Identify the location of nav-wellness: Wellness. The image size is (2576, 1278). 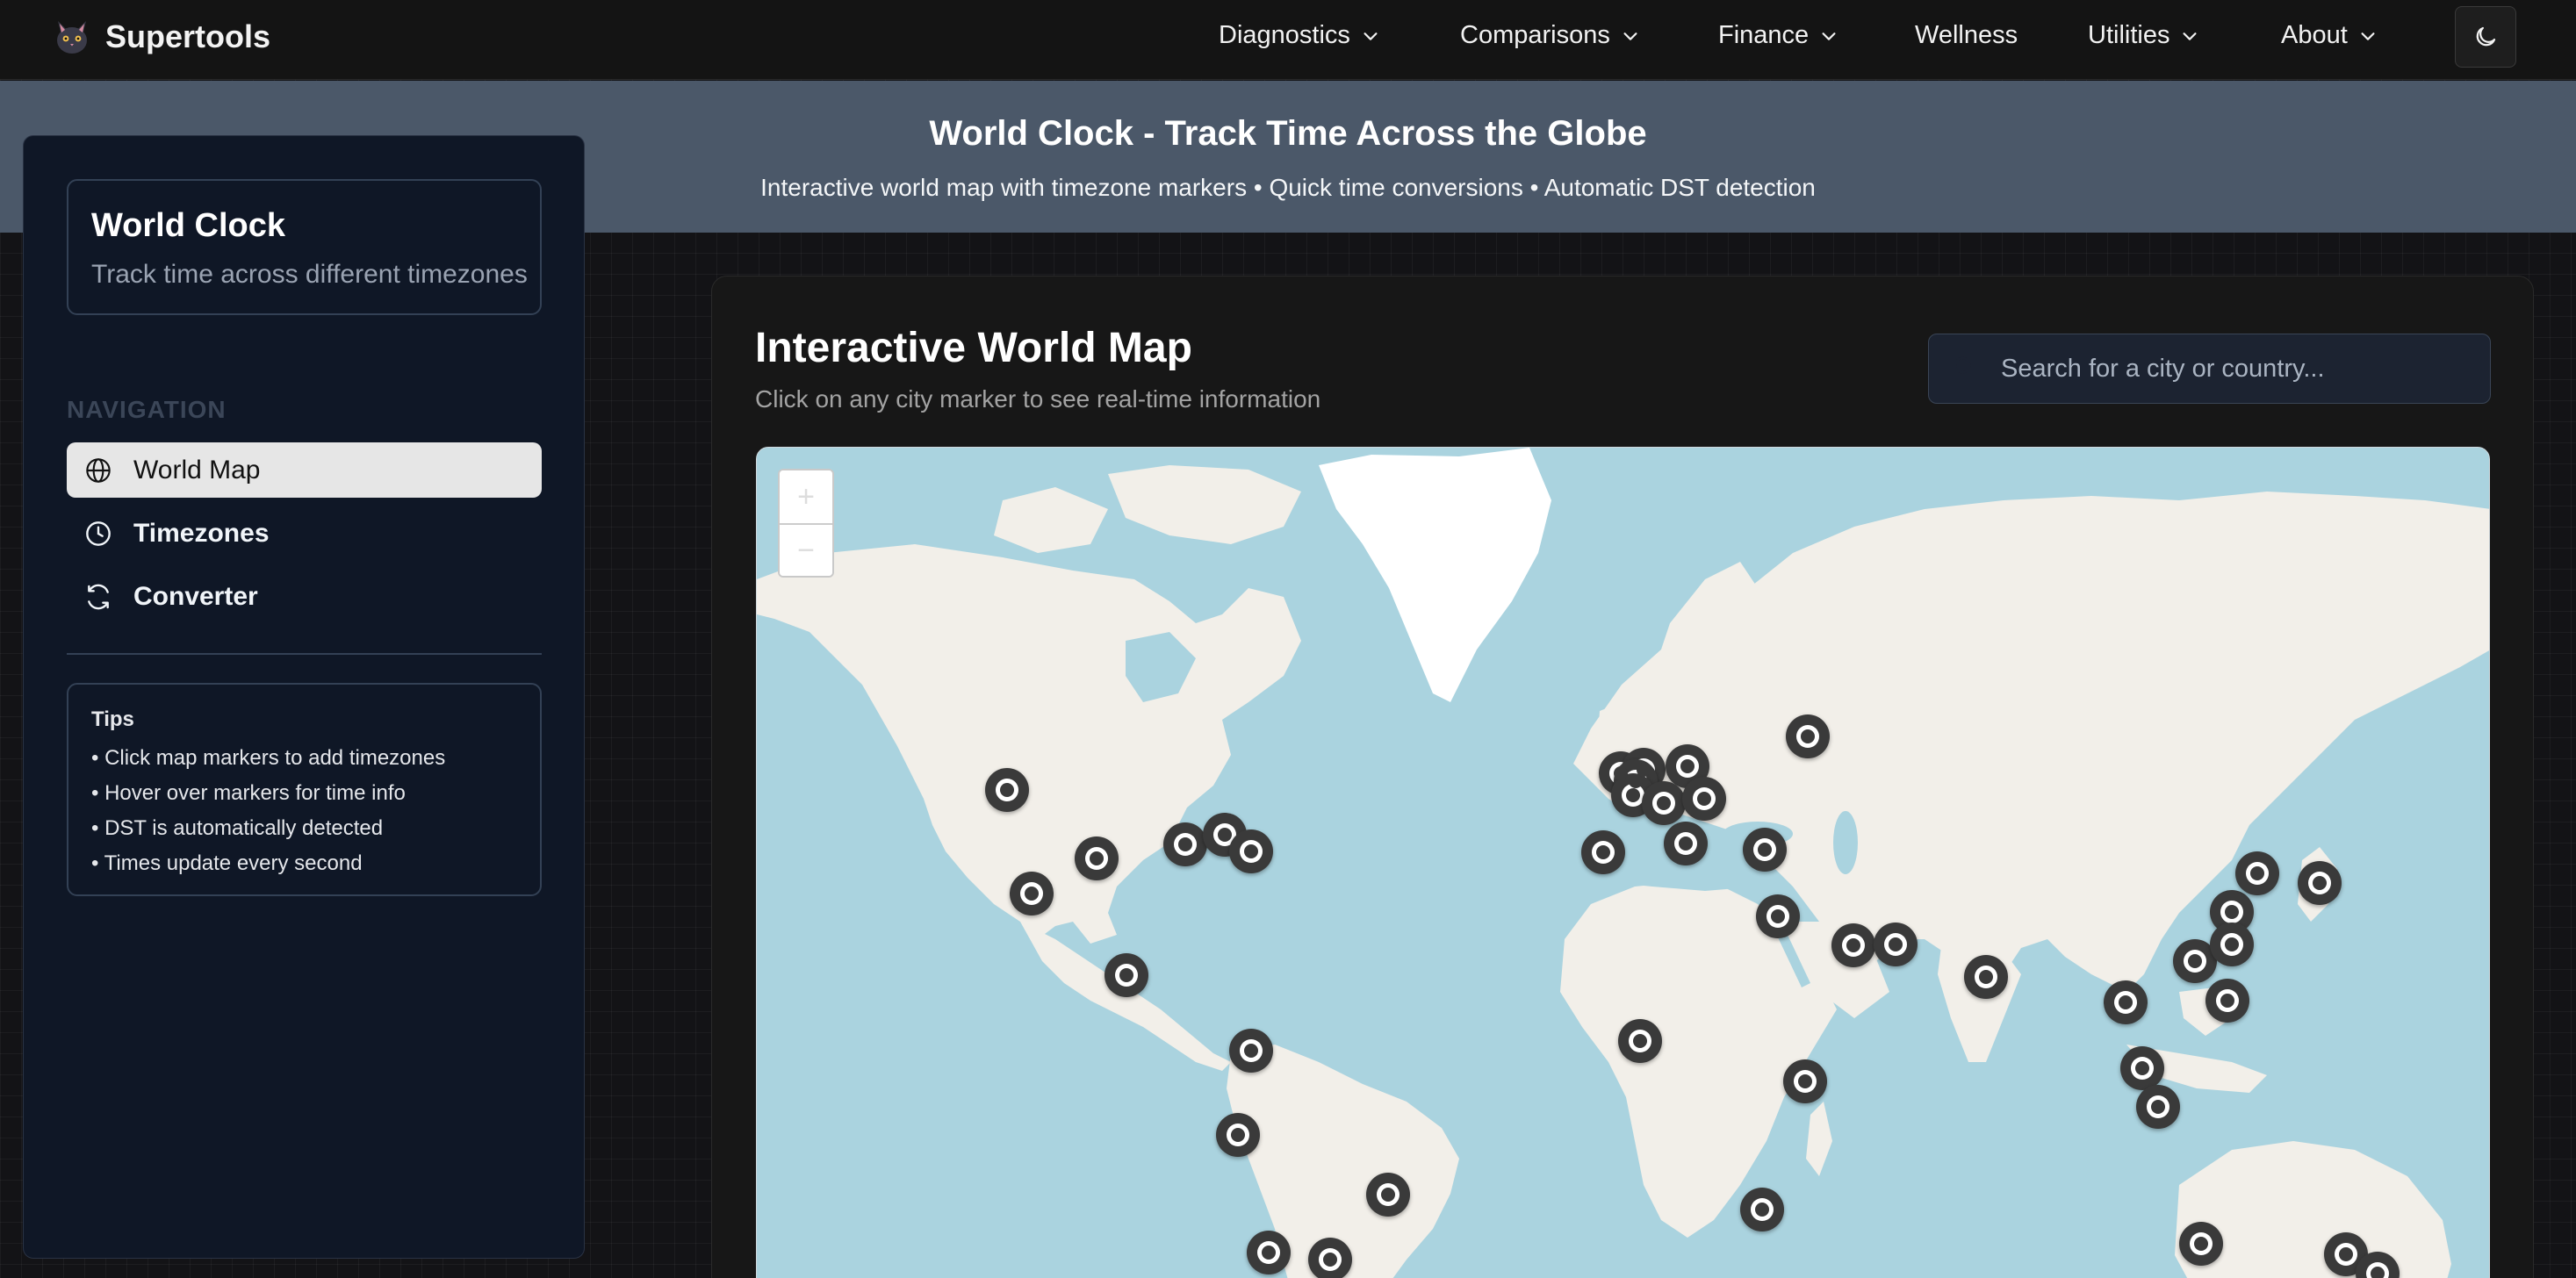
(1966, 35).